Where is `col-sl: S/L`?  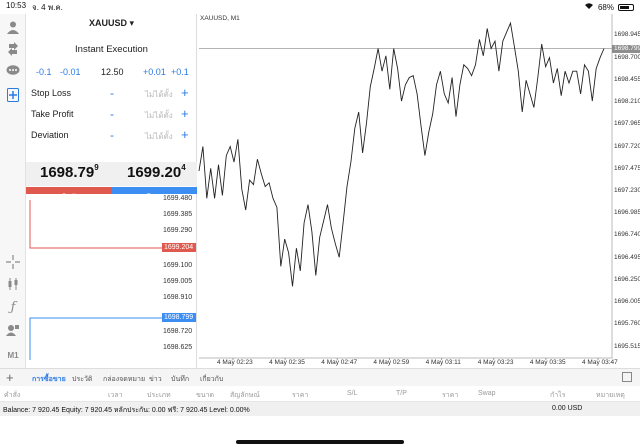
col-sl: S/L is located at coordinates (352, 393).